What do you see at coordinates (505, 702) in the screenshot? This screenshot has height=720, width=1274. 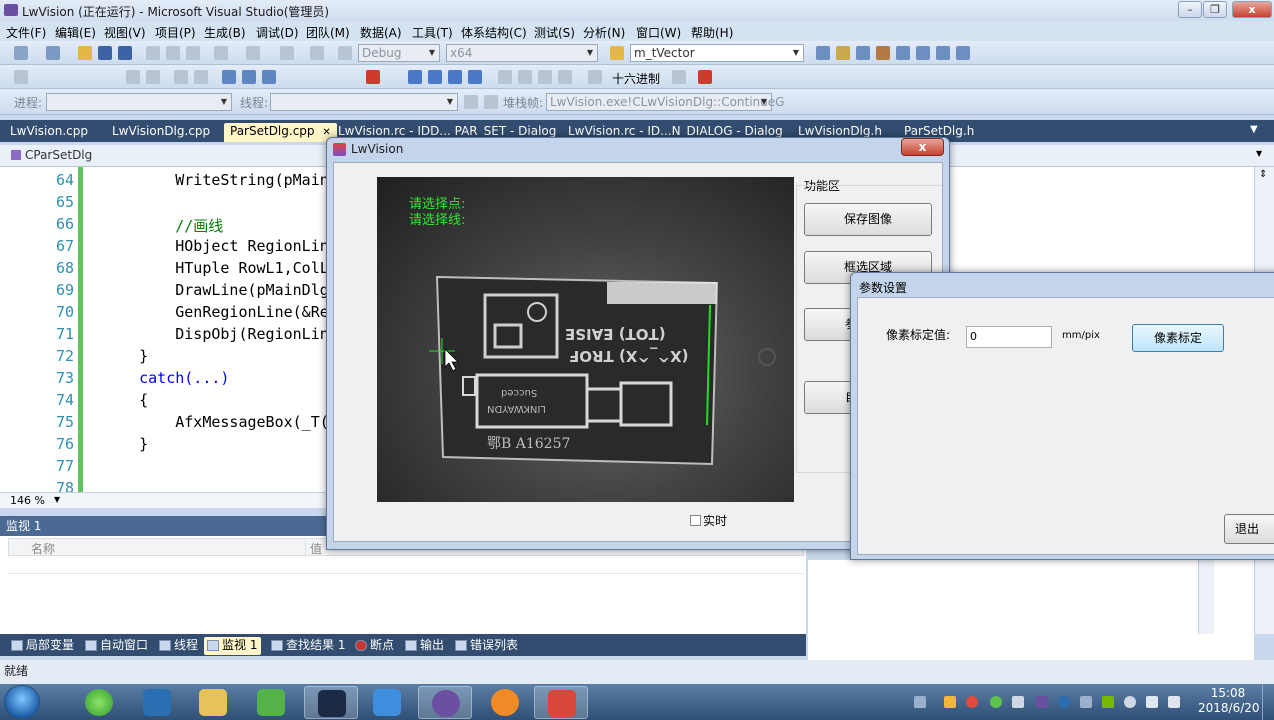 I see `taskbar-halcon` at bounding box center [505, 702].